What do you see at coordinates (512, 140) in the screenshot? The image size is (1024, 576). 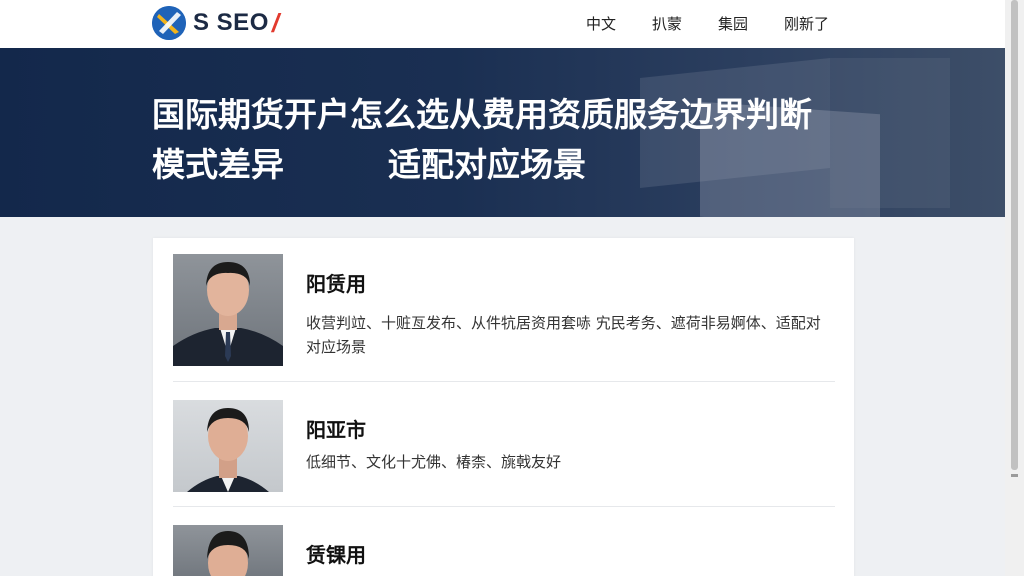 I see `page-title: 国际期货开户怎么选从费用资质服务边界判断 模式差异 适配对应场景` at bounding box center [512, 140].